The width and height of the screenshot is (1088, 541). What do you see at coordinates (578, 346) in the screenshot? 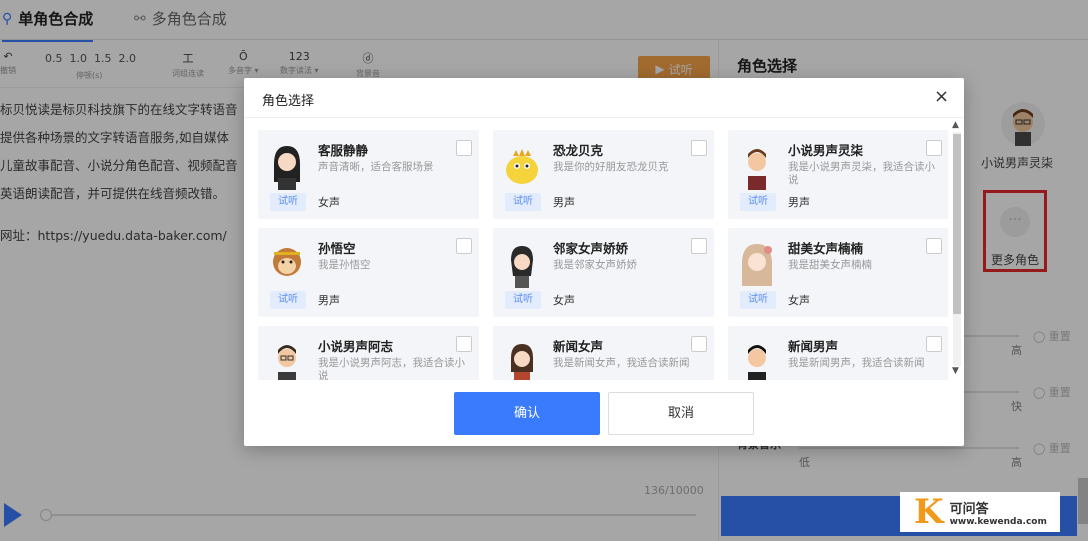
I see `role-name: 新闻女声` at bounding box center [578, 346].